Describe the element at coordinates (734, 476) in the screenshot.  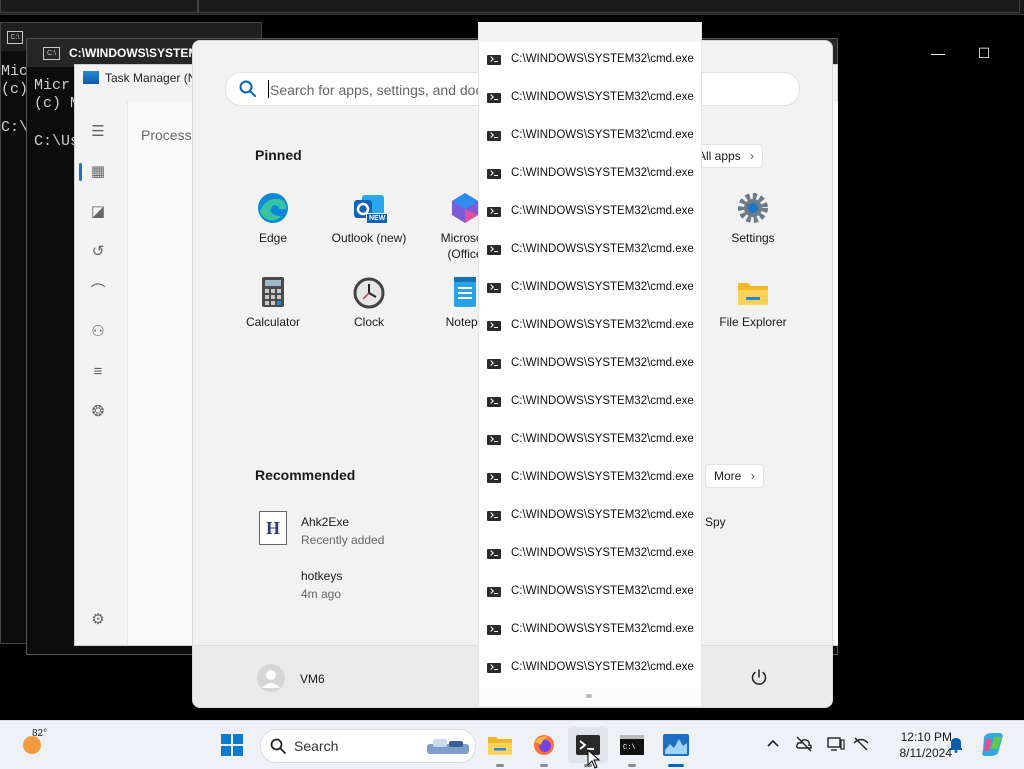
I see `more-button: More ›` at that location.